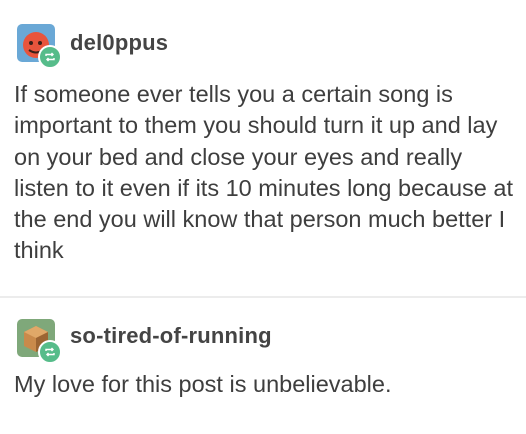  What do you see at coordinates (119, 43) in the screenshot?
I see `username: del0ppus` at bounding box center [119, 43].